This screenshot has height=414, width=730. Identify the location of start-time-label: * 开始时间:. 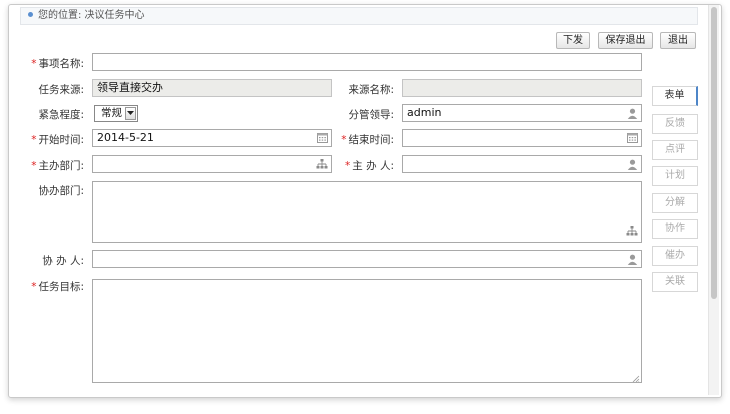
(53, 139).